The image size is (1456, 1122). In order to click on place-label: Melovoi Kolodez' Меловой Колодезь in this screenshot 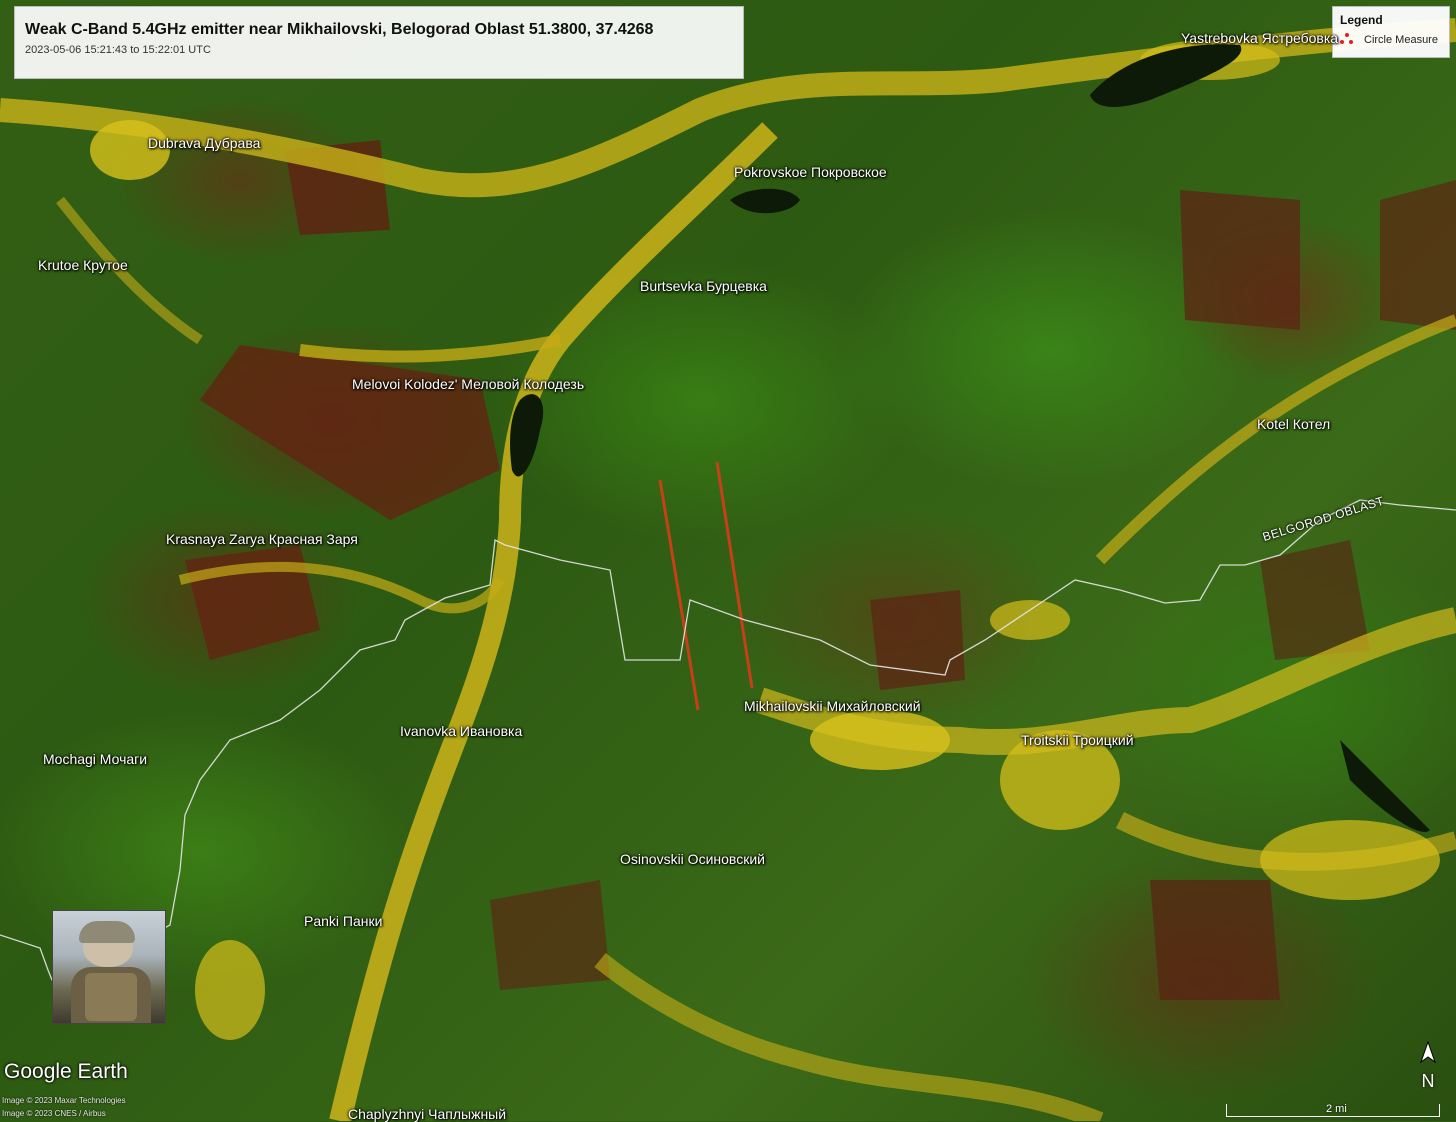, I will do `click(468, 384)`.